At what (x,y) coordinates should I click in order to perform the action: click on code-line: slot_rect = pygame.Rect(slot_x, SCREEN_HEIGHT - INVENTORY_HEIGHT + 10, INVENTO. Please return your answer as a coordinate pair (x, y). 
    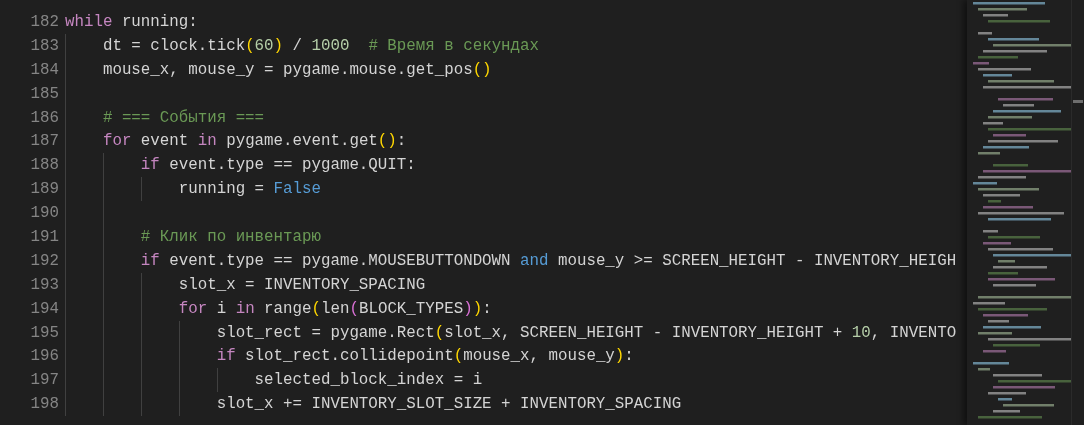
    Looking at the image, I should click on (586, 332).